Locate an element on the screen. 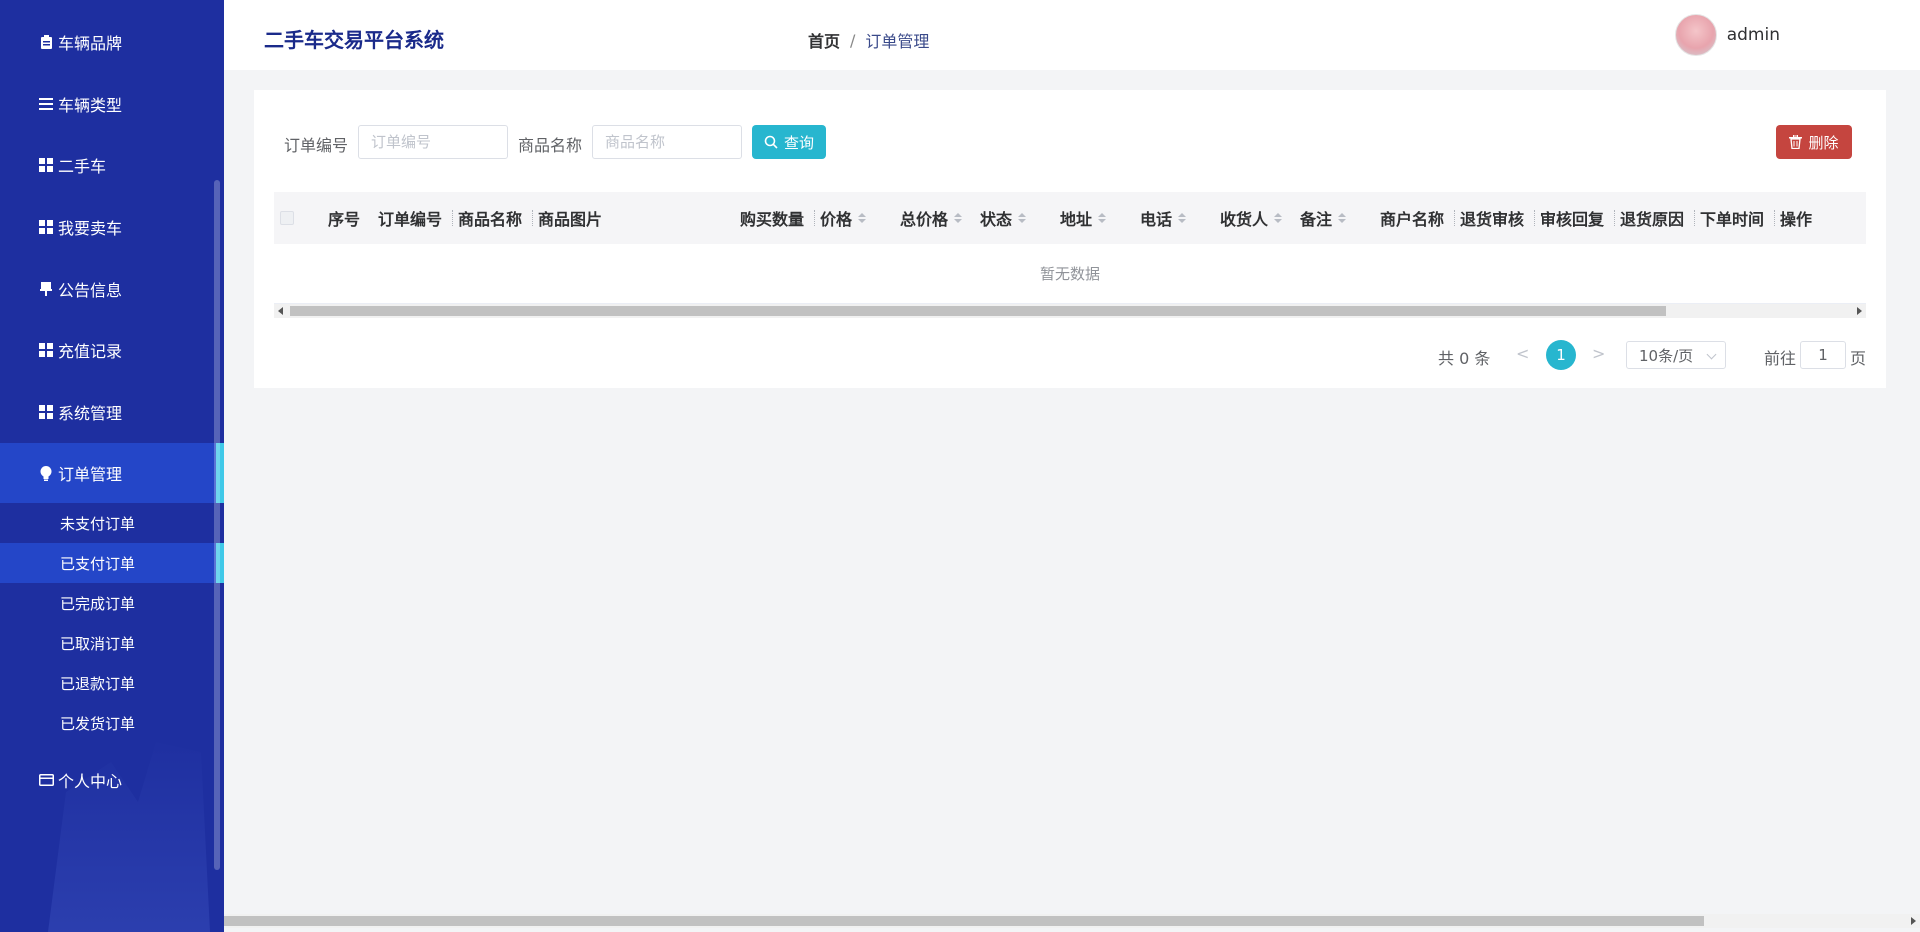  sidebar-item-announcements: 公告信息 is located at coordinates (112, 289).